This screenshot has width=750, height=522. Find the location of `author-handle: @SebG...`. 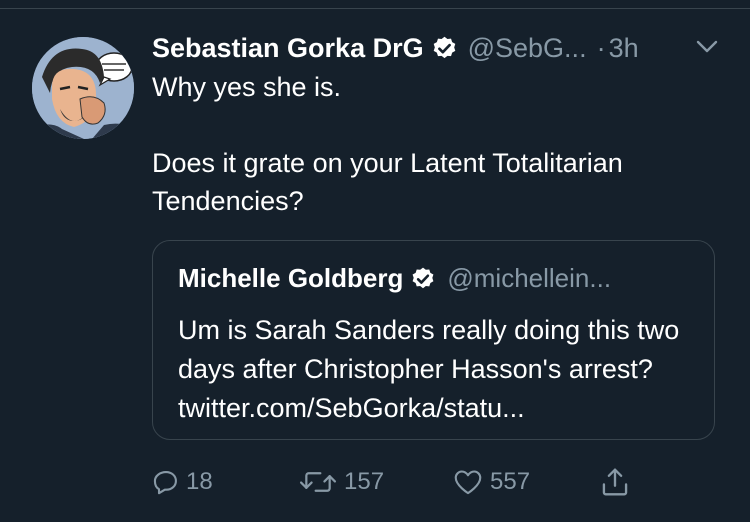

author-handle: @SebG... is located at coordinates (527, 48).